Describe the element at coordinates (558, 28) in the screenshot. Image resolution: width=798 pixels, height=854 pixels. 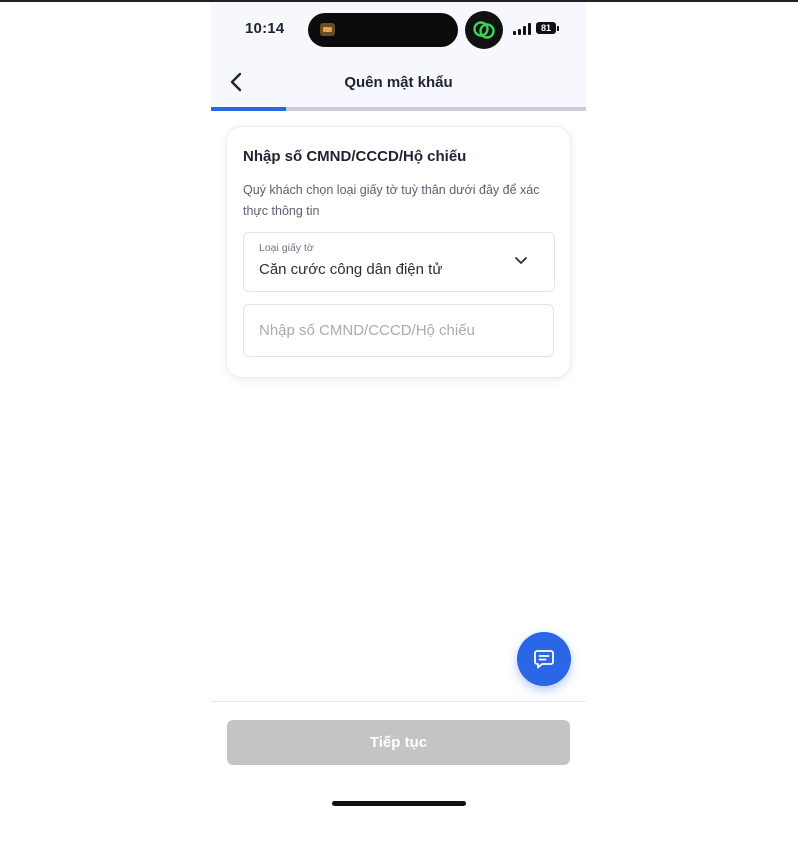
I see `battery-cap` at that location.